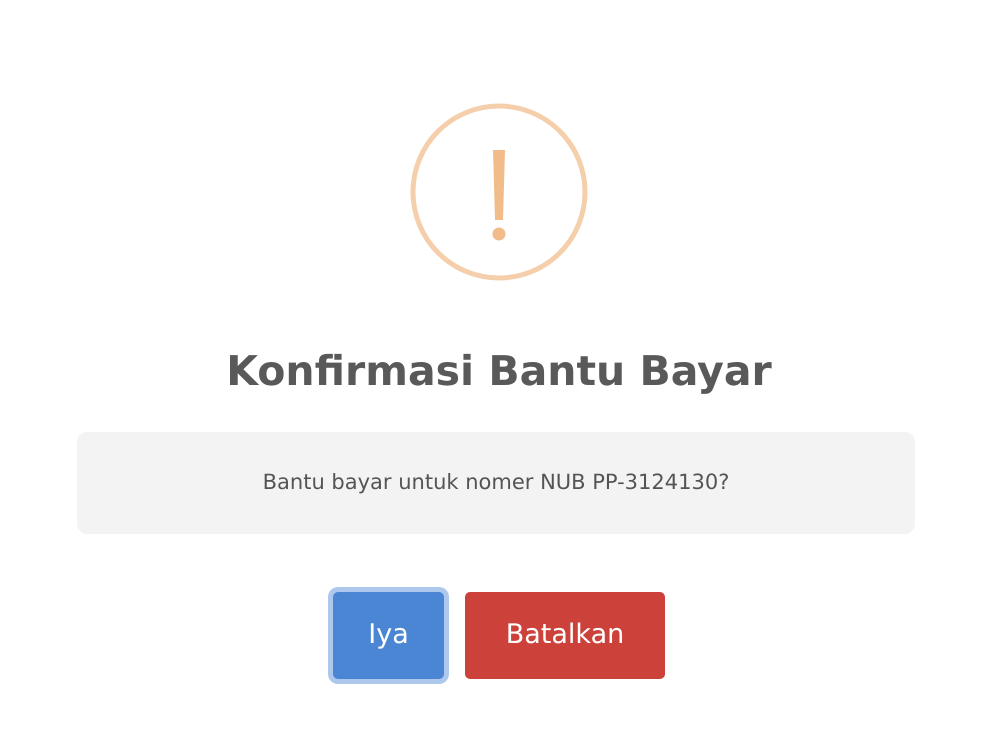 This screenshot has height=736, width=998. What do you see at coordinates (565, 636) in the screenshot?
I see `cancel-button: Batalkan` at bounding box center [565, 636].